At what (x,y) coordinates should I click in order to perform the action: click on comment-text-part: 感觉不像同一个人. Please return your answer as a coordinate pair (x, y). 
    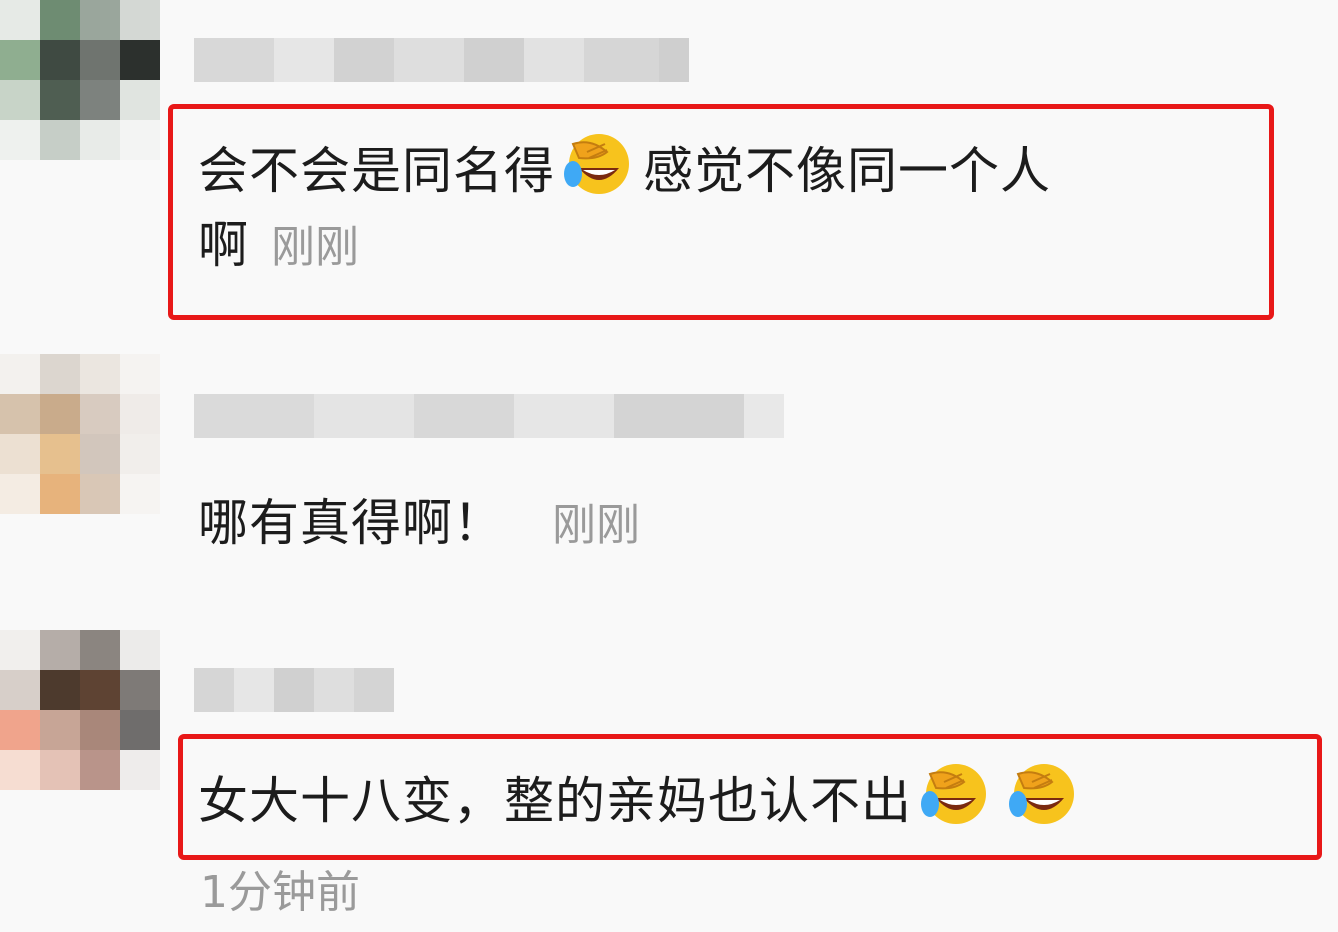
    Looking at the image, I should click on (847, 171).